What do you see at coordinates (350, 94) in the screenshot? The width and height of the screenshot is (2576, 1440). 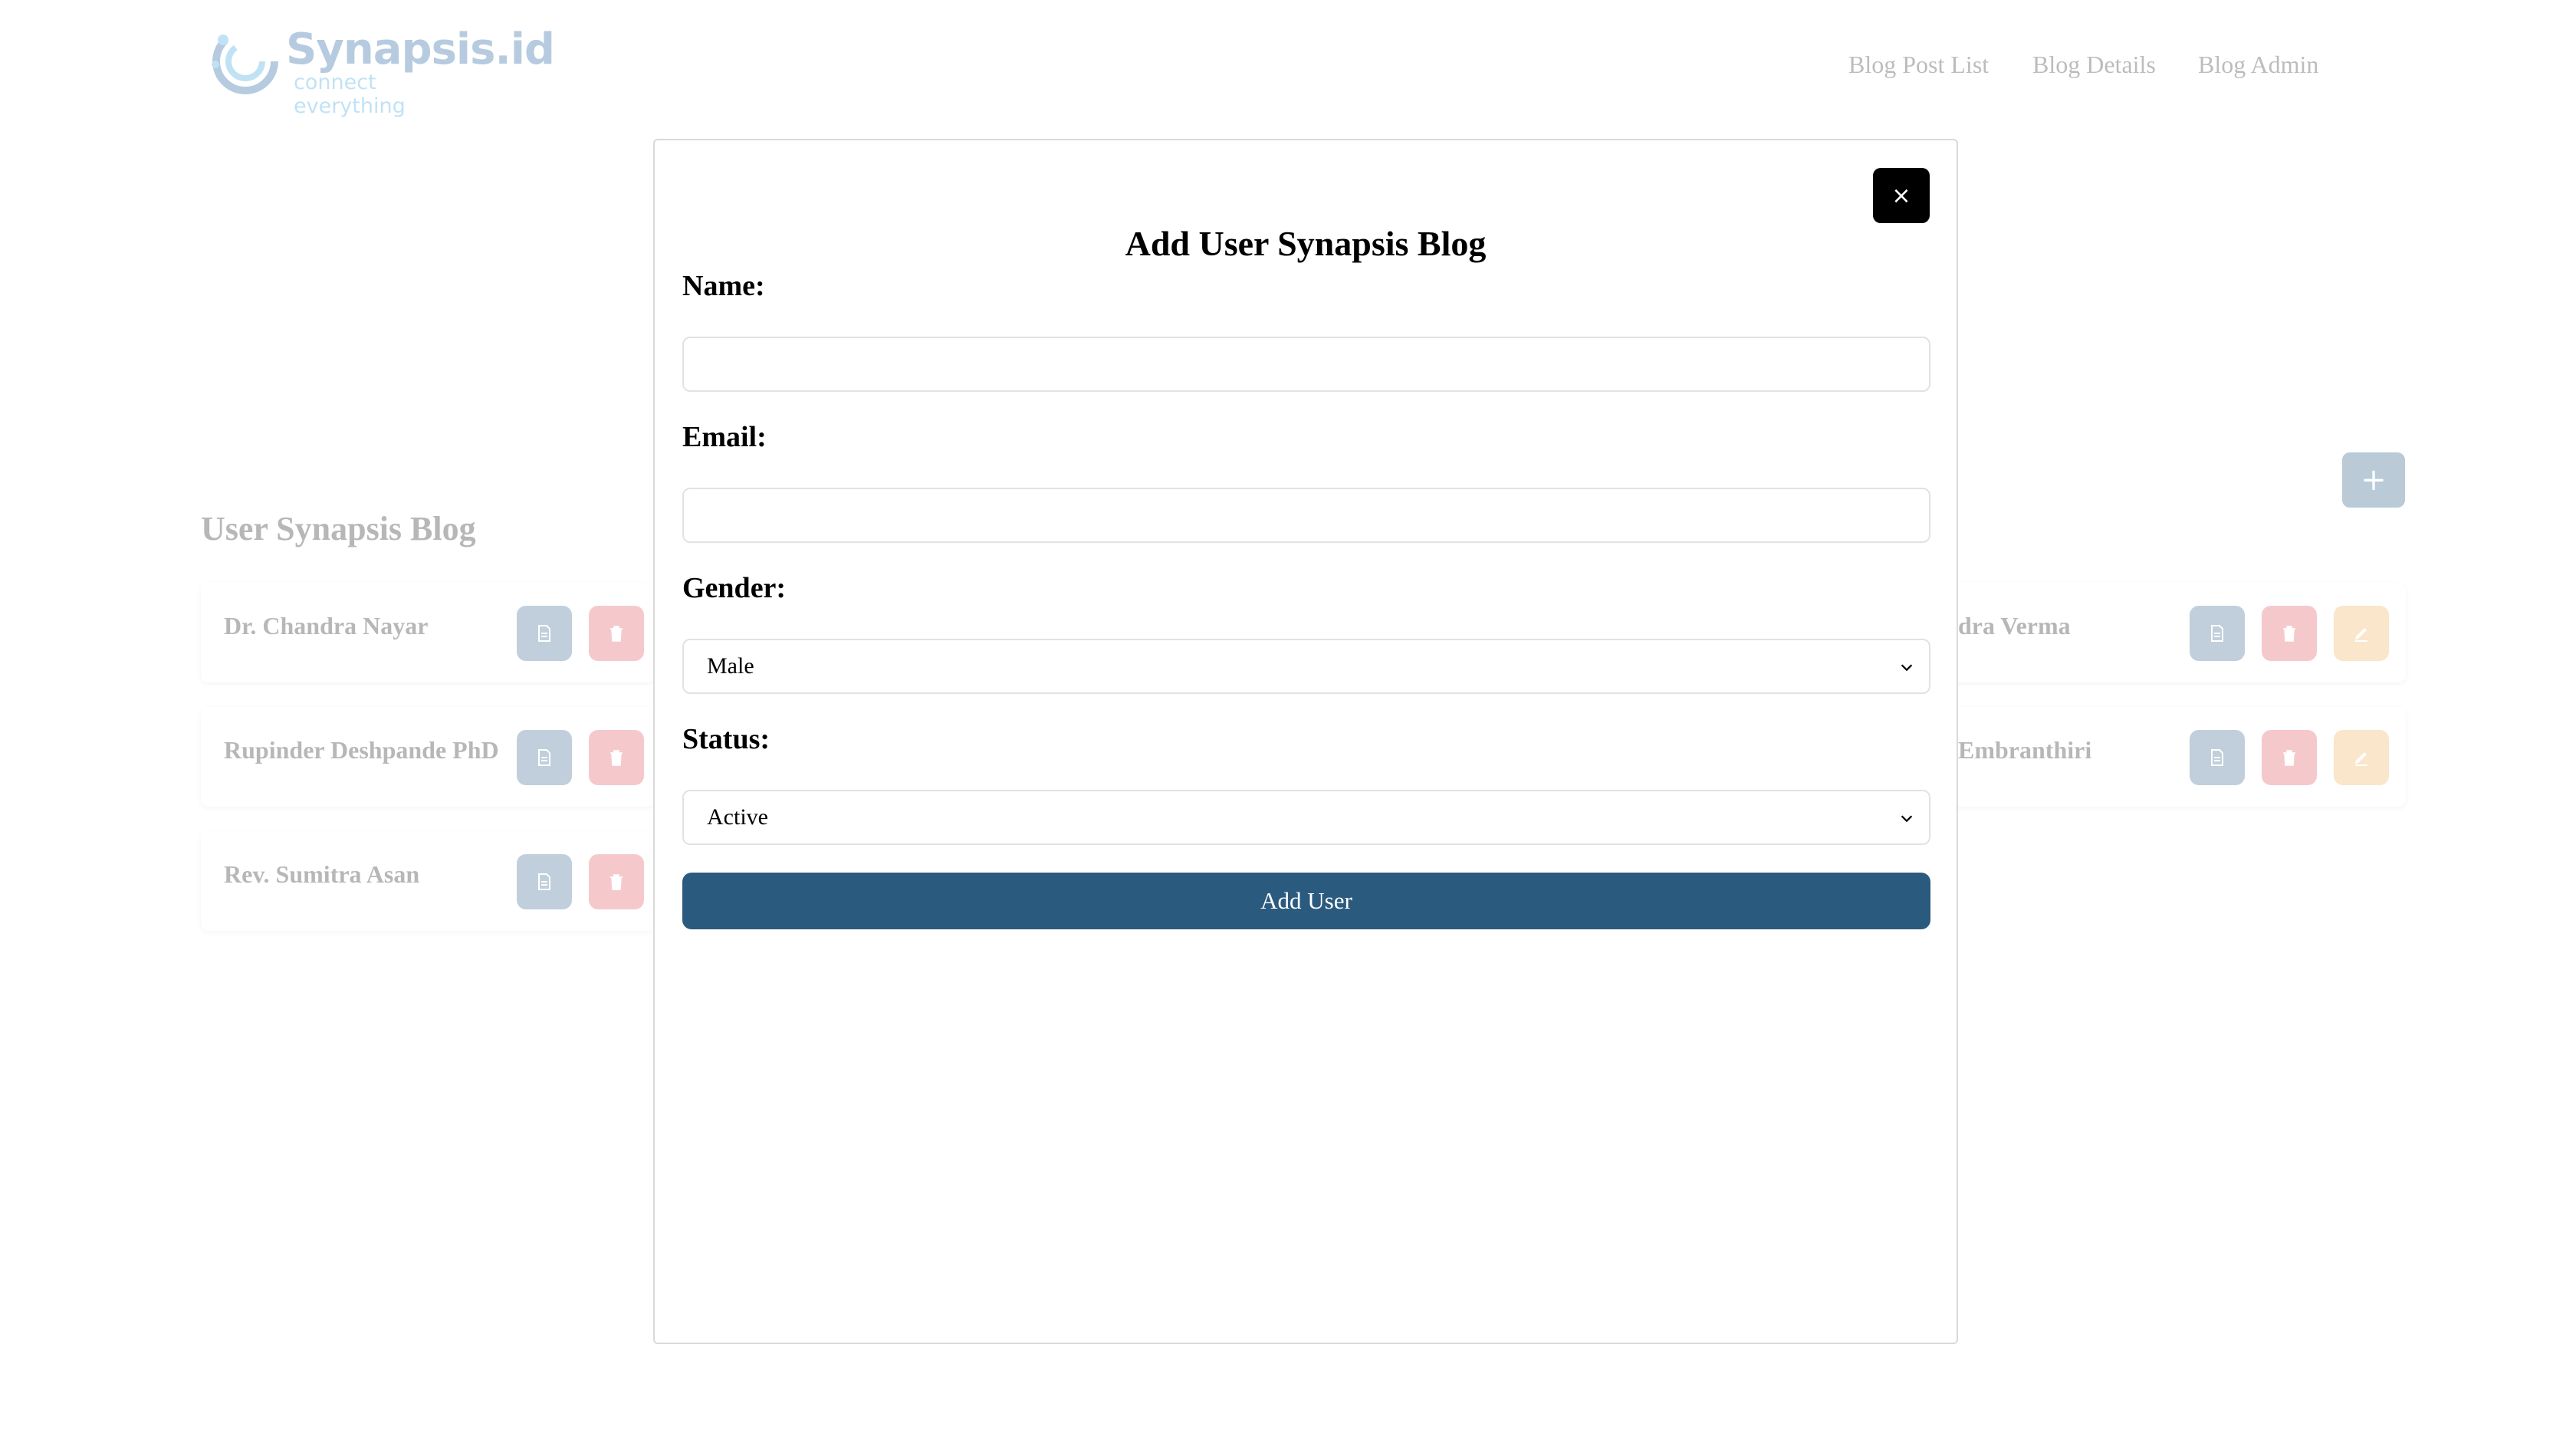 I see `brand-tagline: connect everything` at bounding box center [350, 94].